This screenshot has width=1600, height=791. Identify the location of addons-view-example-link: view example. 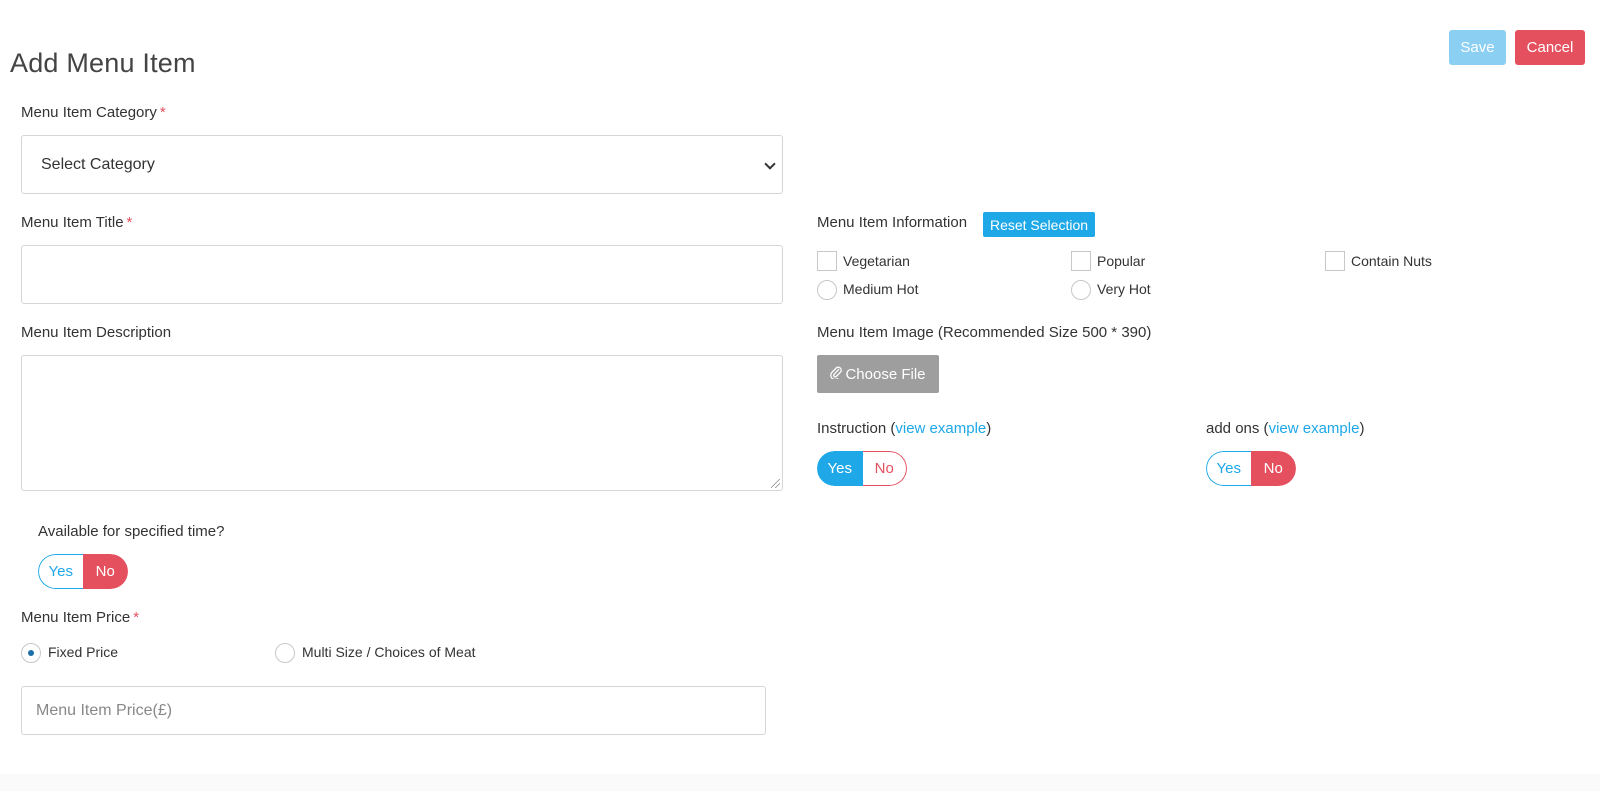
(1314, 428).